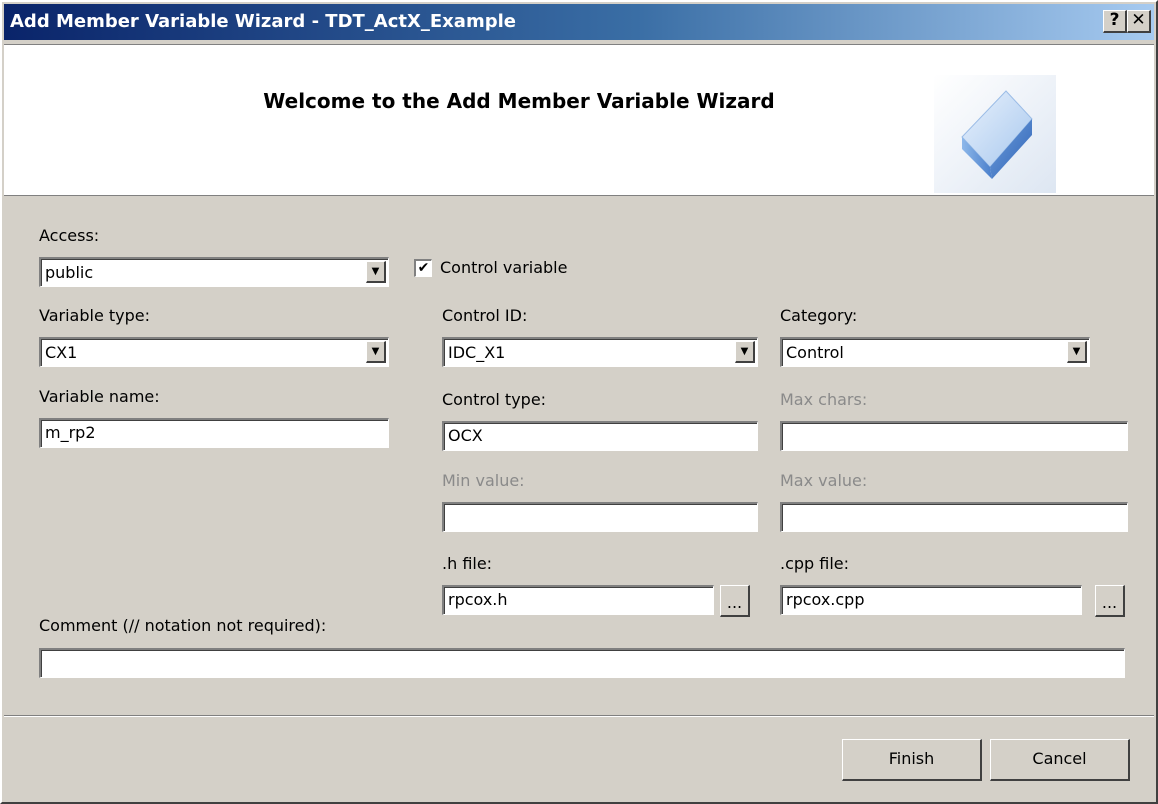  I want to click on control-type-label: Control type:, so click(494, 399).